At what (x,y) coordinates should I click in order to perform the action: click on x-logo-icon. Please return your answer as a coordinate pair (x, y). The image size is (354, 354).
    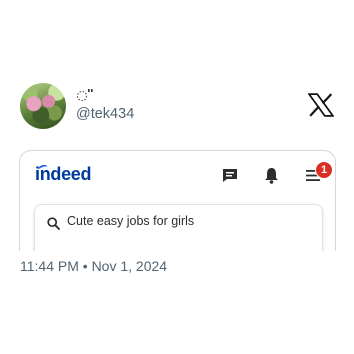
    Looking at the image, I should click on (321, 105).